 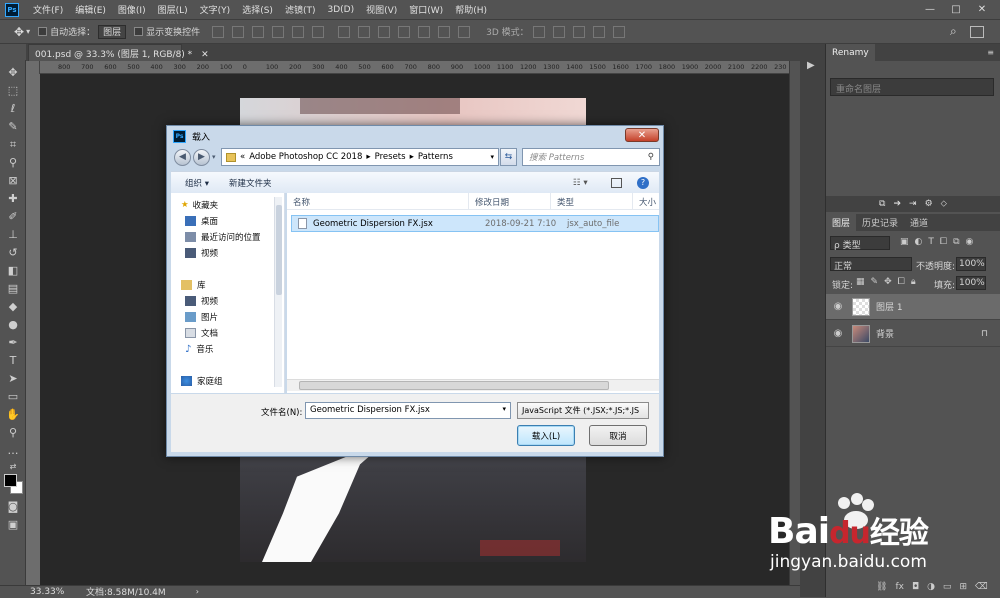 I want to click on organize-button: 组织 ▾, so click(x=197, y=183).